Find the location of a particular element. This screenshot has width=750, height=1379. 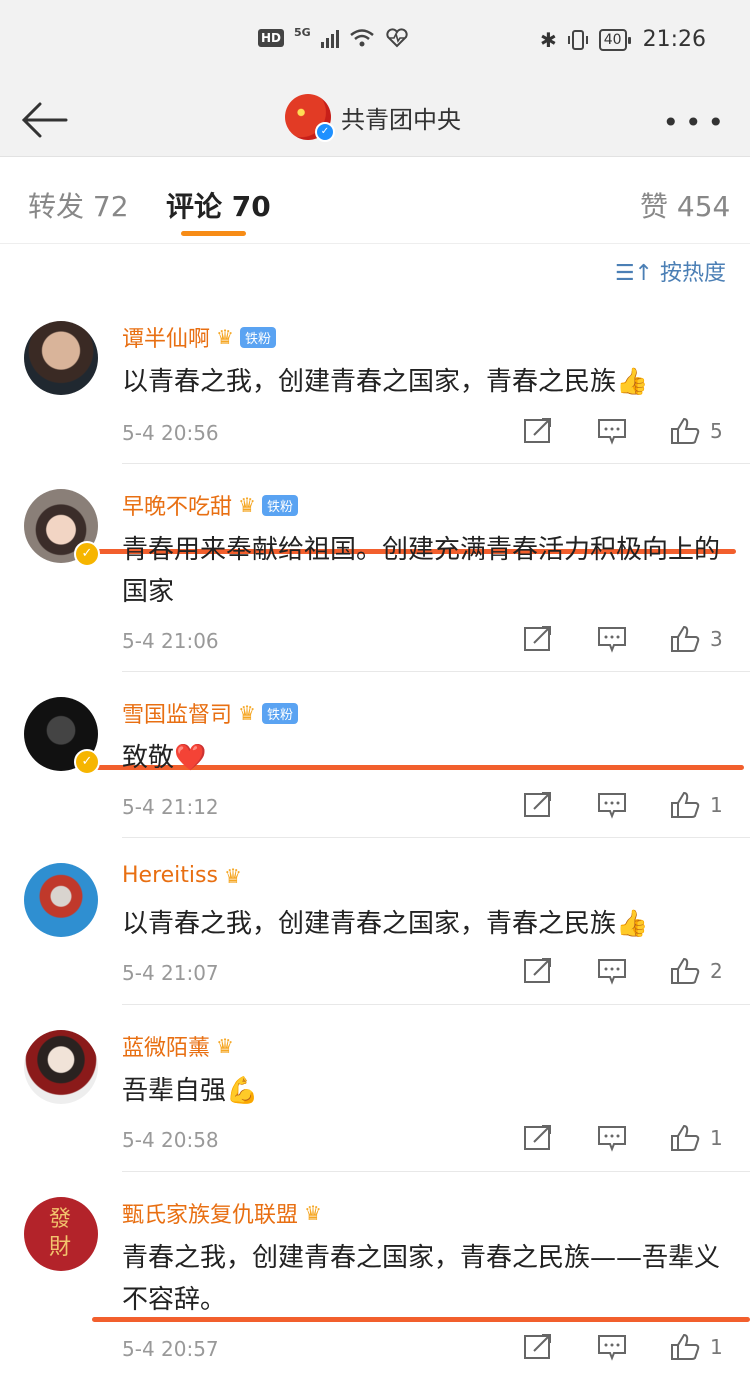

more-options-icon: ••• is located at coordinates (696, 122).